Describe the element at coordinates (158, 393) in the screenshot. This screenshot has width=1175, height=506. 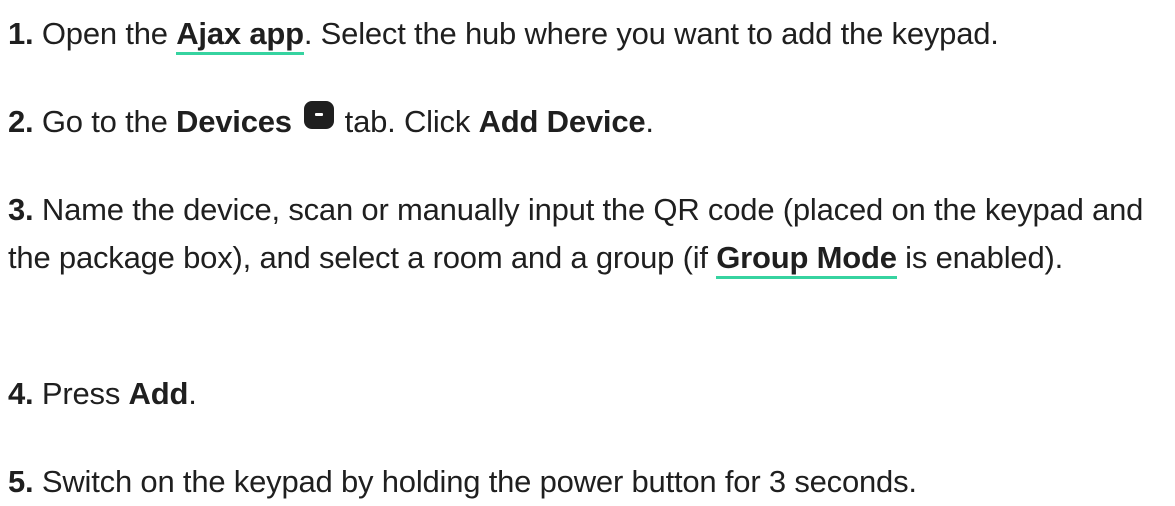
I see `add-label: Add` at that location.